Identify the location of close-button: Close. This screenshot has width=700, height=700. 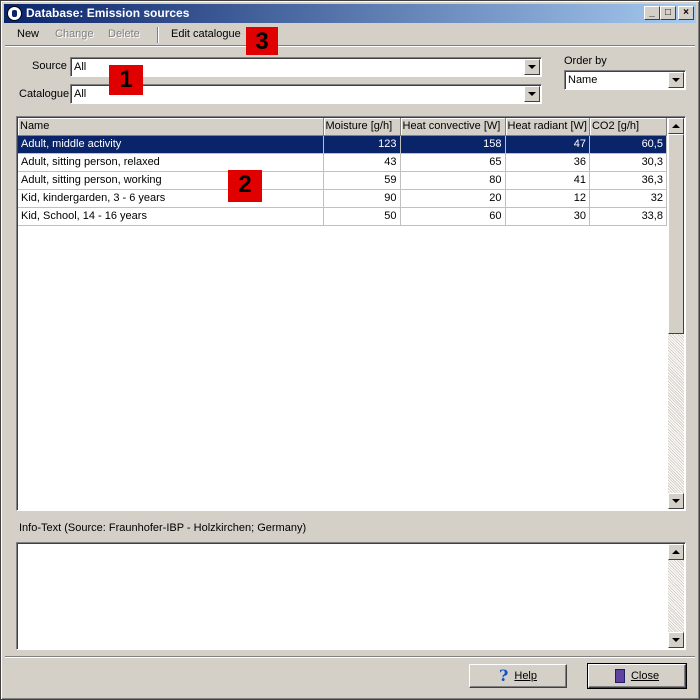
(637, 676).